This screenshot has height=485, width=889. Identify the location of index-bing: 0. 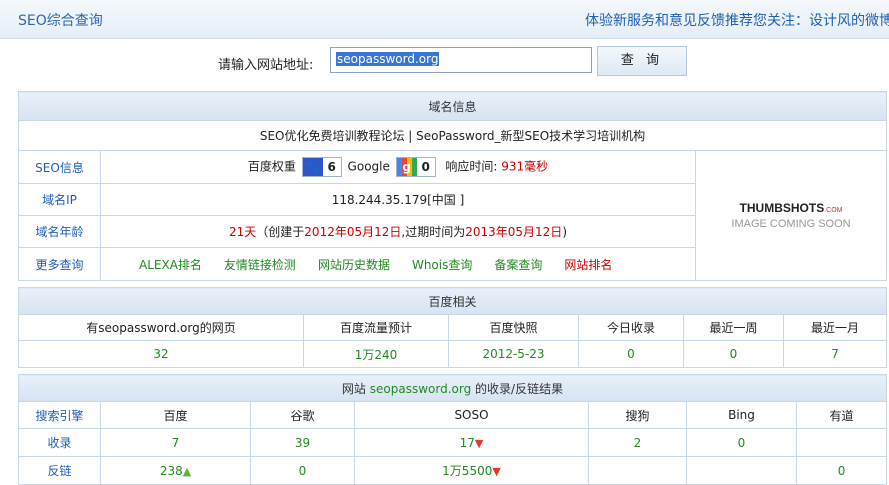
(741, 442).